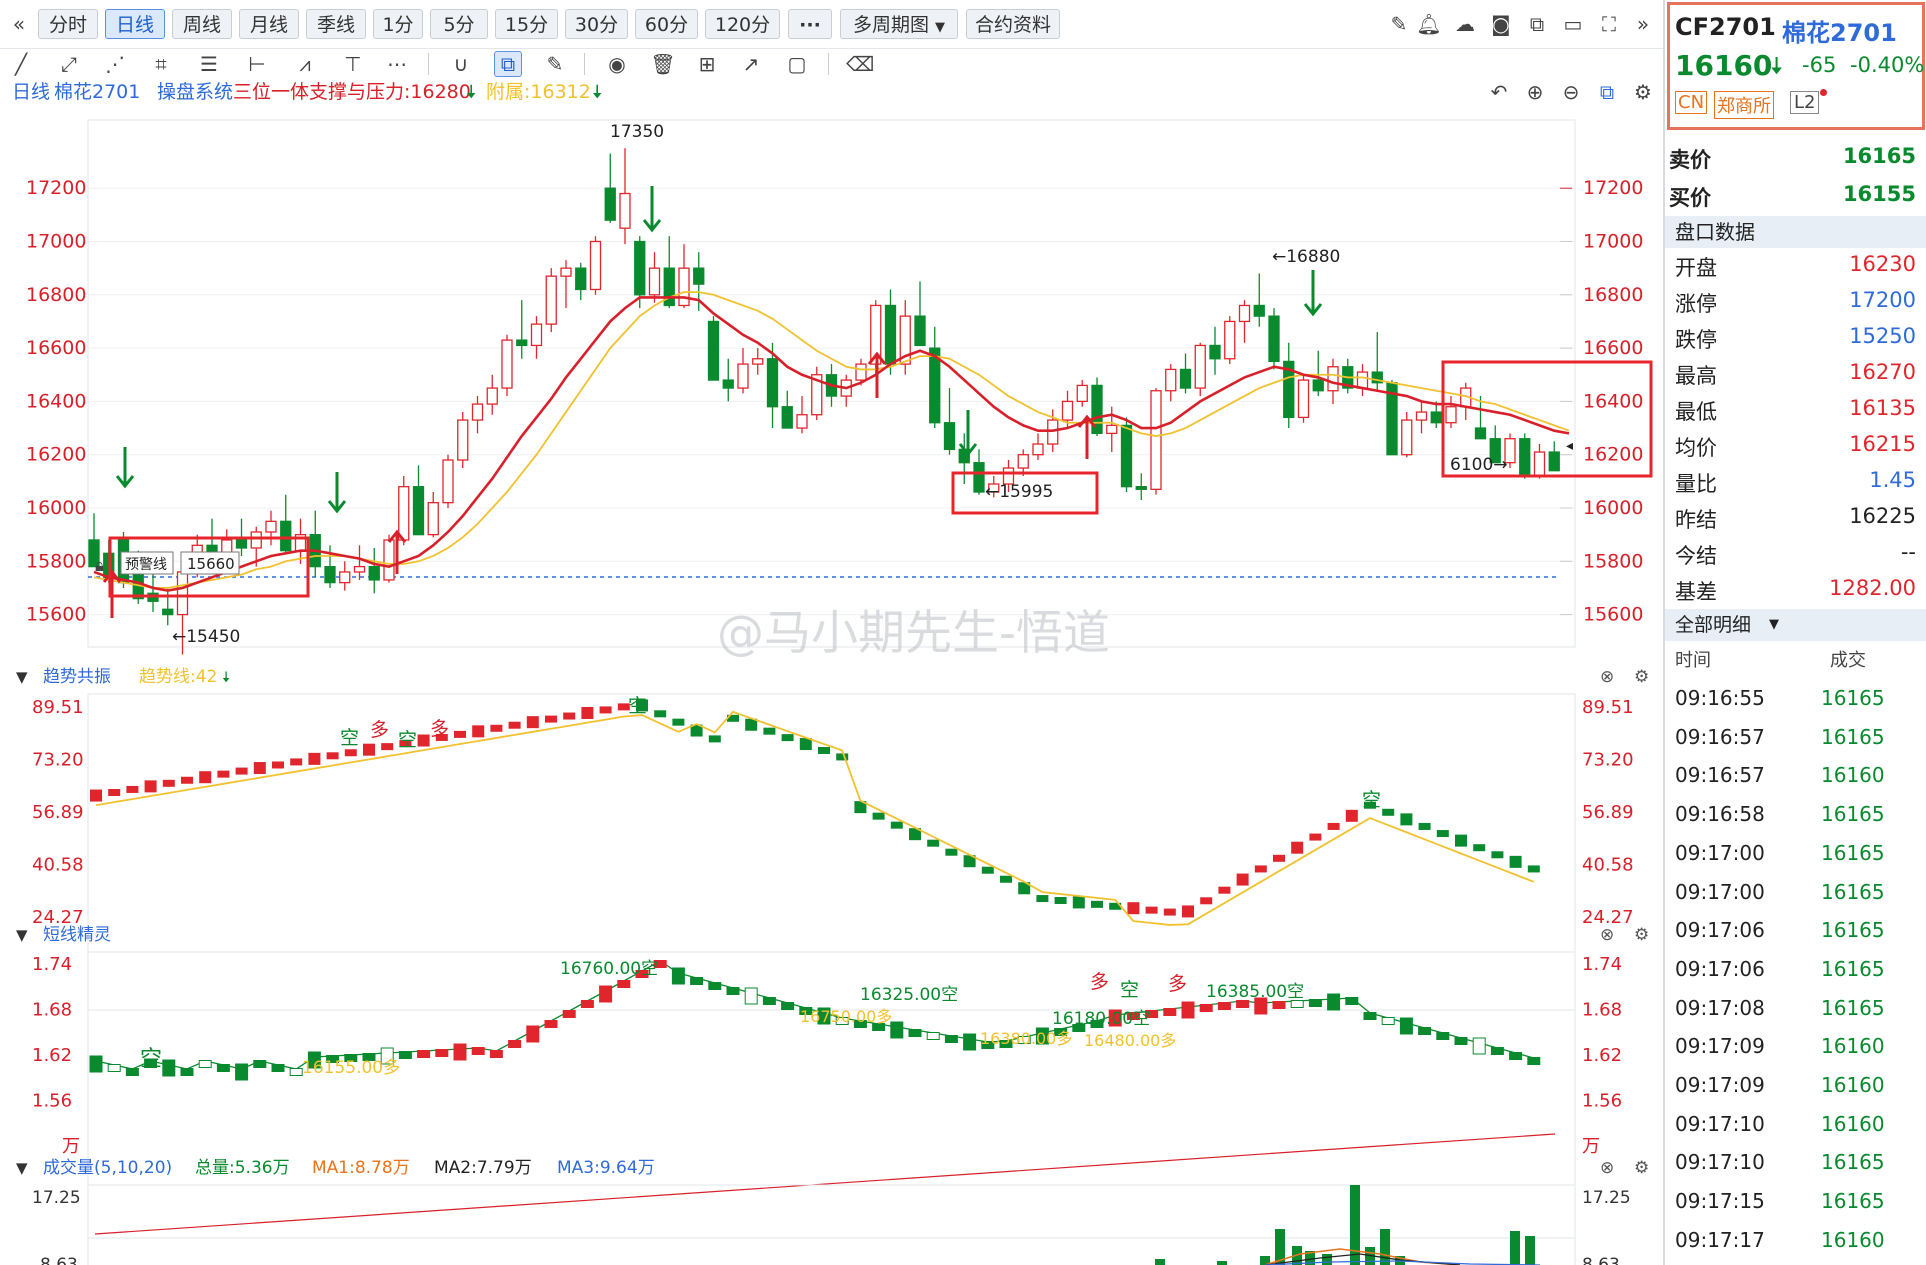 The height and width of the screenshot is (1265, 1926). Describe the element at coordinates (1399, 24) in the screenshot. I see `pencil-icon: ✎` at that location.